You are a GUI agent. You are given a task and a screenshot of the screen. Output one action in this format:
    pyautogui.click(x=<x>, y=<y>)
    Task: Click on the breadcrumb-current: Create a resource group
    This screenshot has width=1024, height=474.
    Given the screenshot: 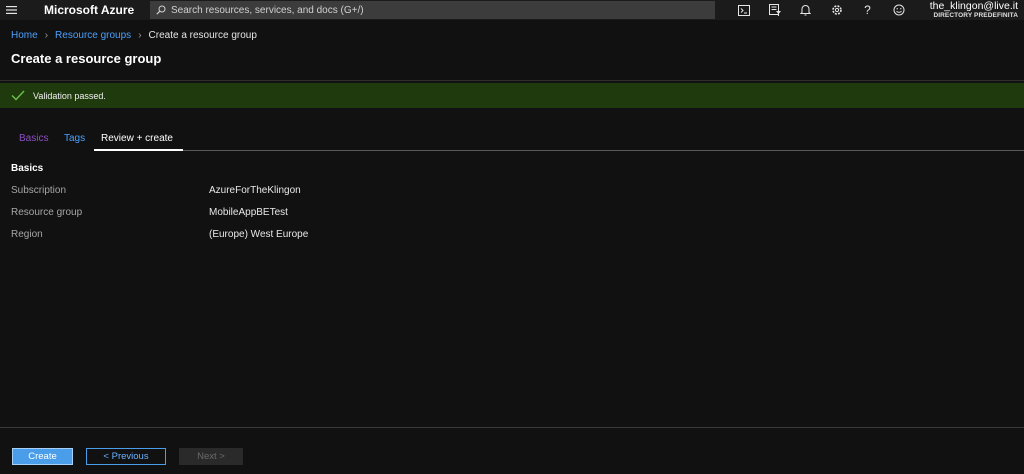 What is the action you would take?
    pyautogui.click(x=202, y=35)
    